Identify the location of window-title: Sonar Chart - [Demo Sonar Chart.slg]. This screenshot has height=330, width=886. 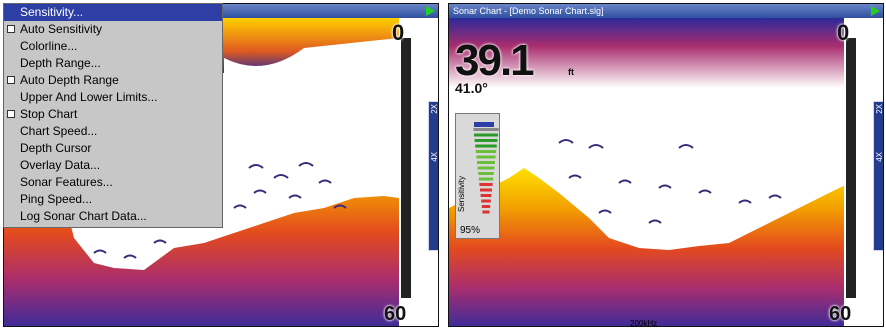
(666, 11).